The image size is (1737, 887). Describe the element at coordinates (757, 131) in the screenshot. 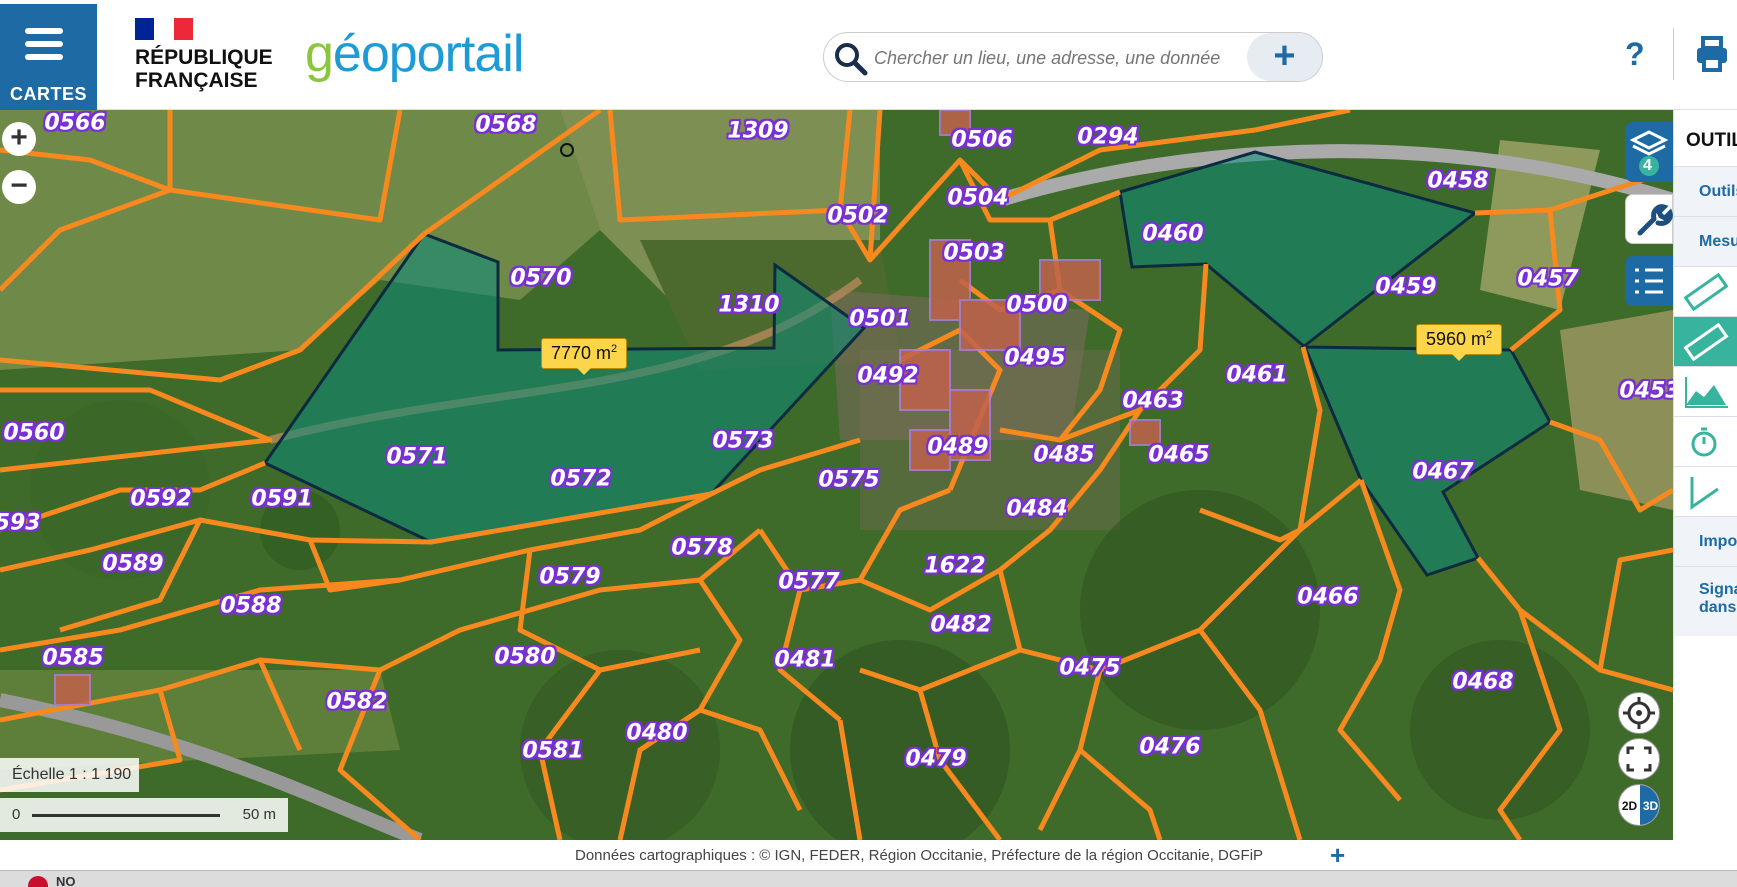

I see `parcel-label: 1309` at that location.